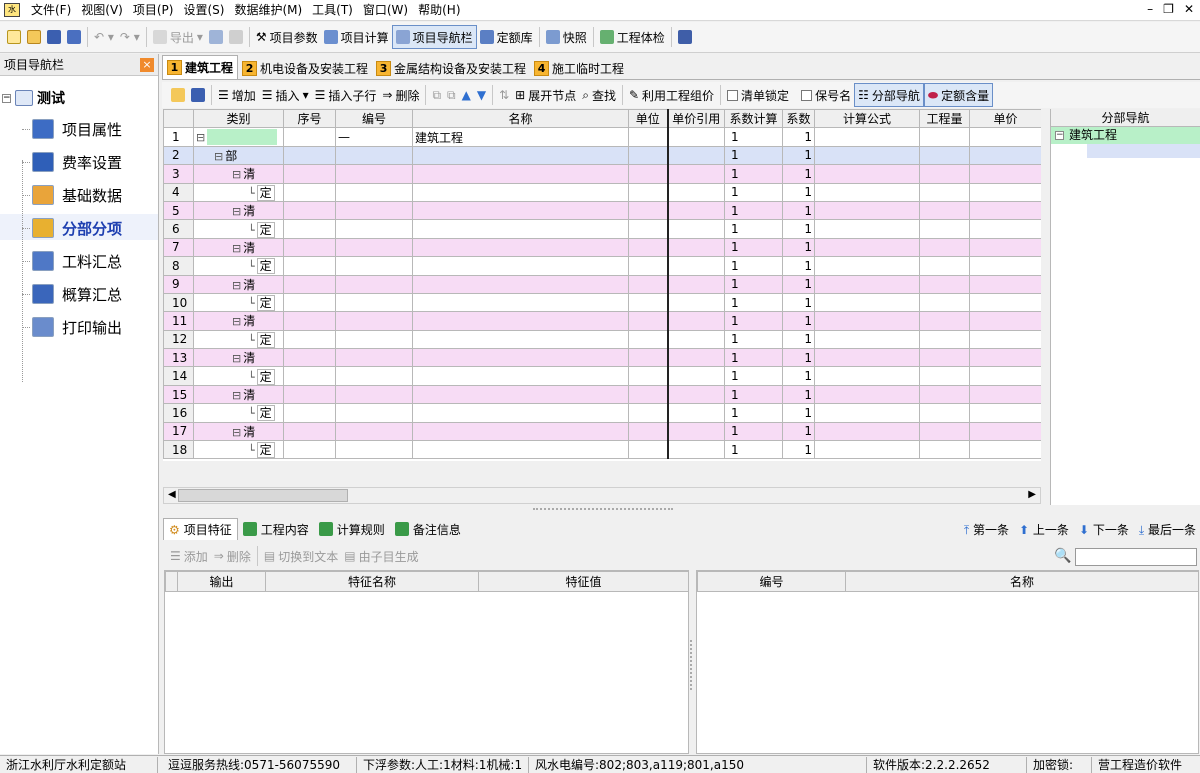 This screenshot has height=773, width=1200. I want to click on table-row: 1 ⊟ — 建筑工程 1 1, so click(602, 137).